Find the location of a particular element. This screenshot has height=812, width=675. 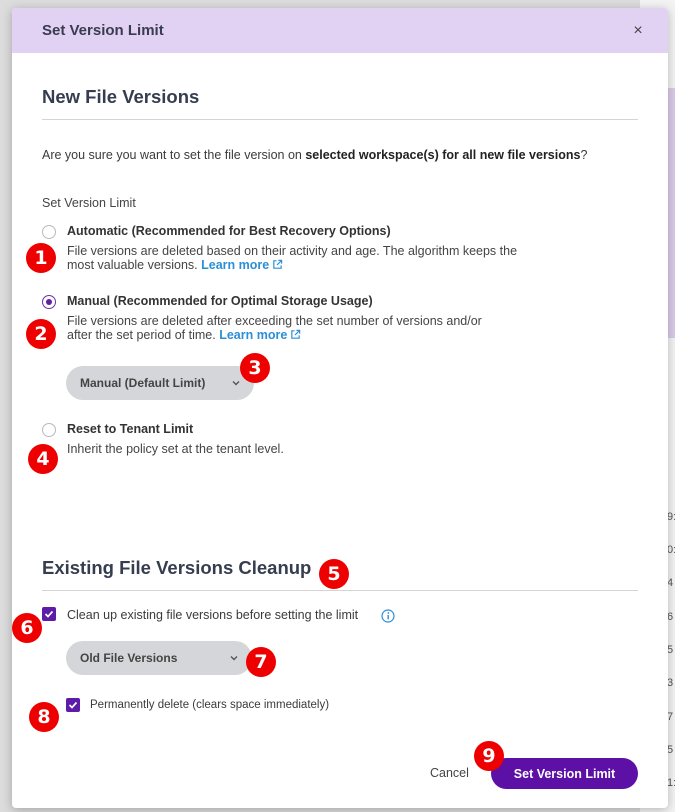

permanent-delete-checkbox is located at coordinates (73, 705).